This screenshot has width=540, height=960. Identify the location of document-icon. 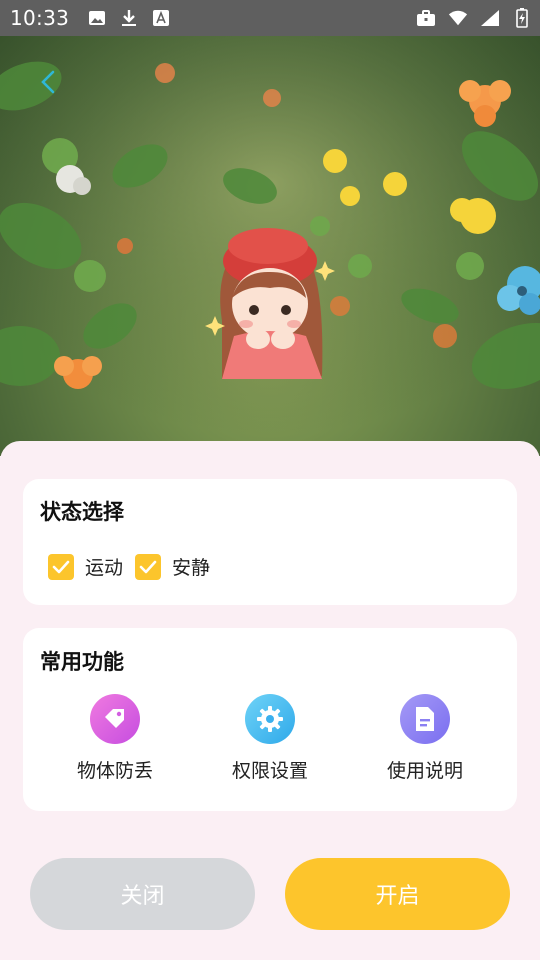
(425, 719).